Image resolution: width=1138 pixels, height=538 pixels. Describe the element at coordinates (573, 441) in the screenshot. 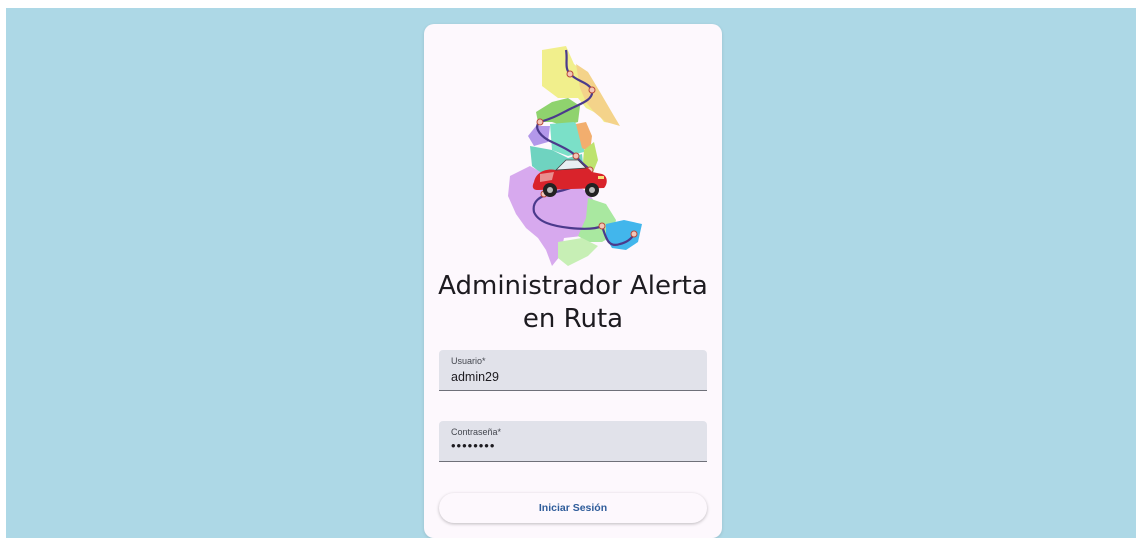

I see `password-field: Contraseña* ••••••••` at that location.